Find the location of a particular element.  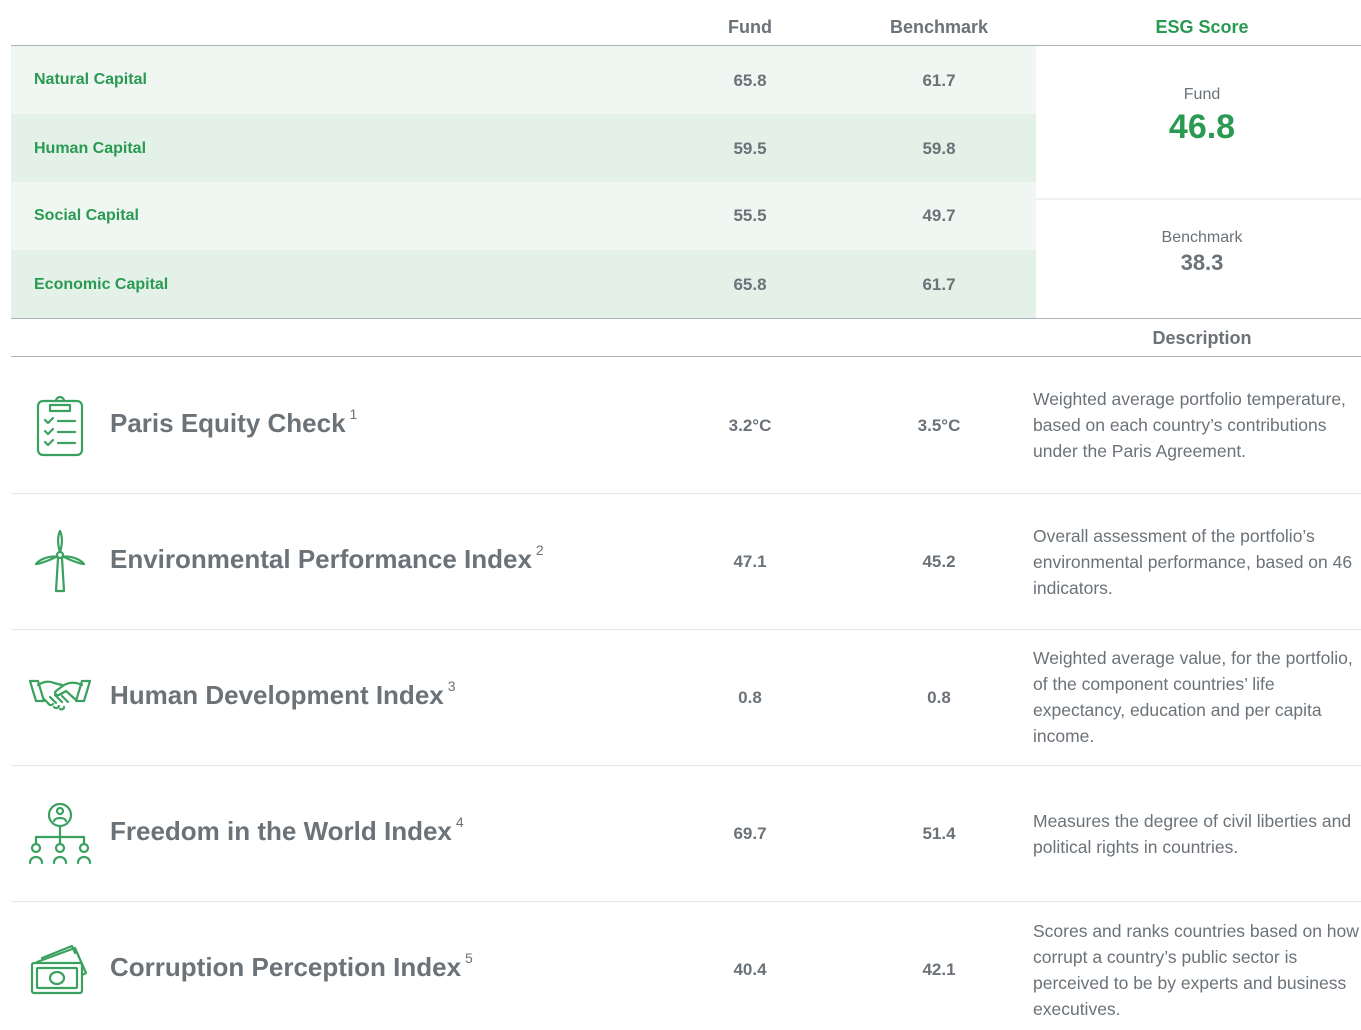

people-hierarchy-icon is located at coordinates (60, 833).